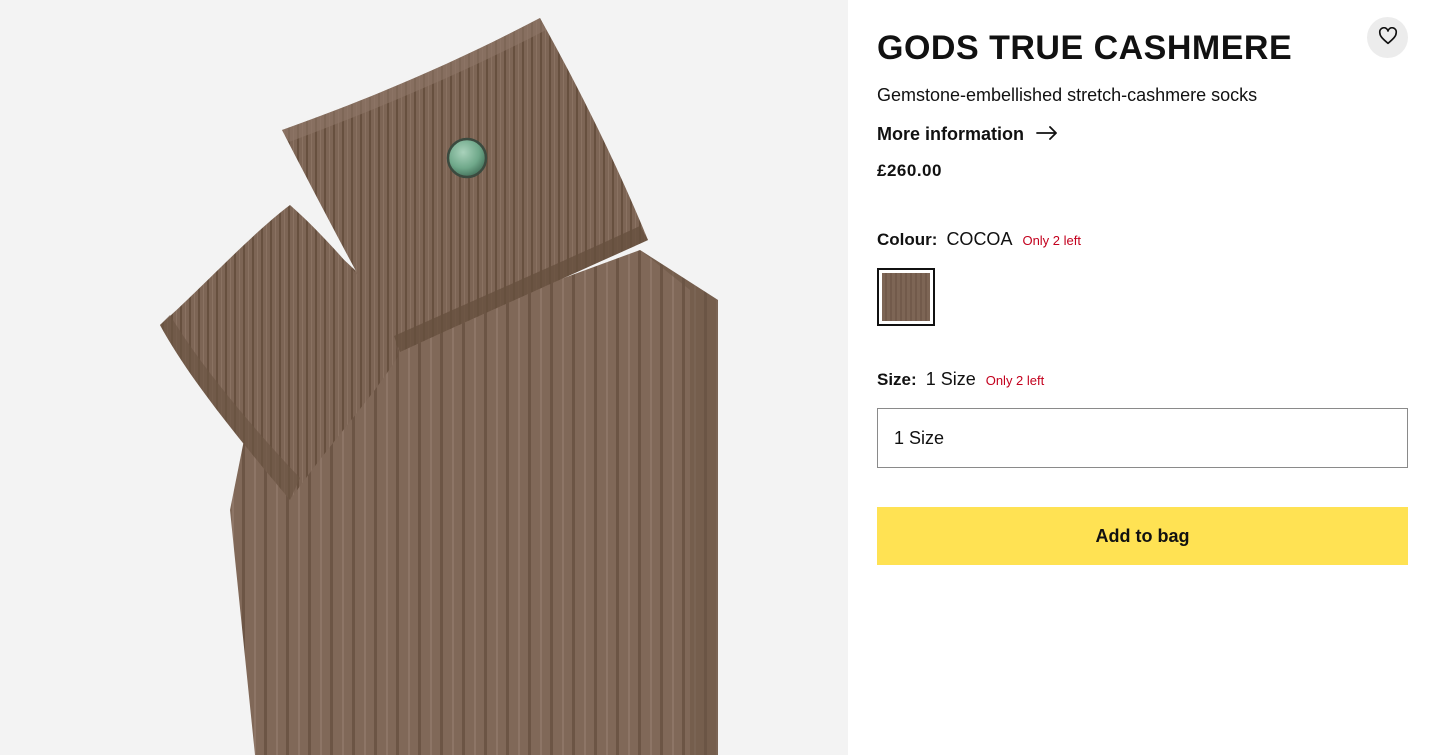  I want to click on size-select: 1 Size, so click(1142, 438).